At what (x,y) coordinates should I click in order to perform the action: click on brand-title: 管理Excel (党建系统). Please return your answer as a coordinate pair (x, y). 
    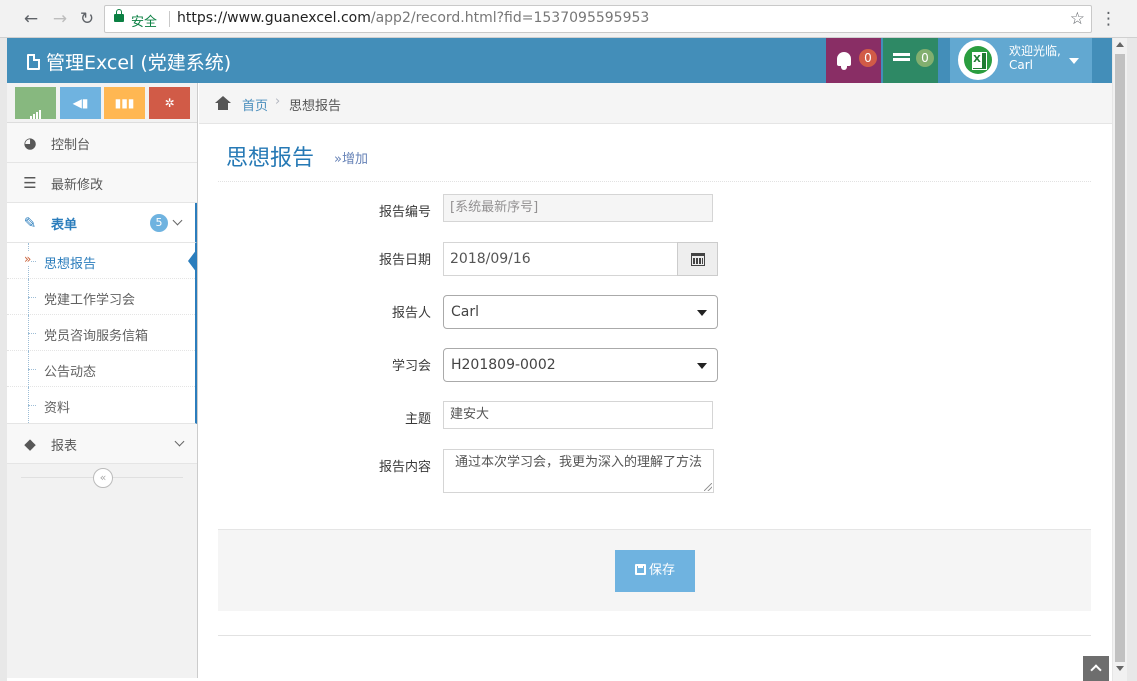
    Looking at the image, I should click on (139, 63).